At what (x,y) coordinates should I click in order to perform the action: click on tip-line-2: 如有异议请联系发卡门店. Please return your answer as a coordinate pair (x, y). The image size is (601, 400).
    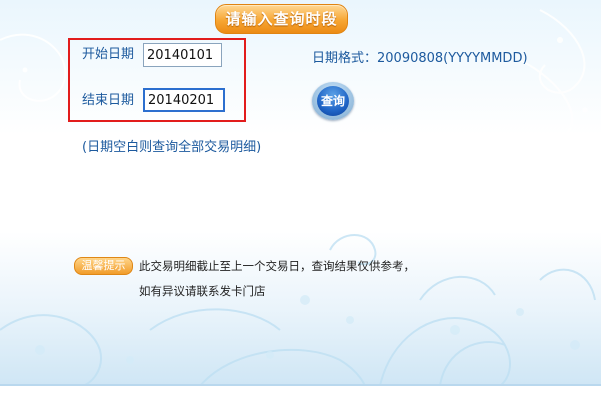
    Looking at the image, I should click on (202, 291).